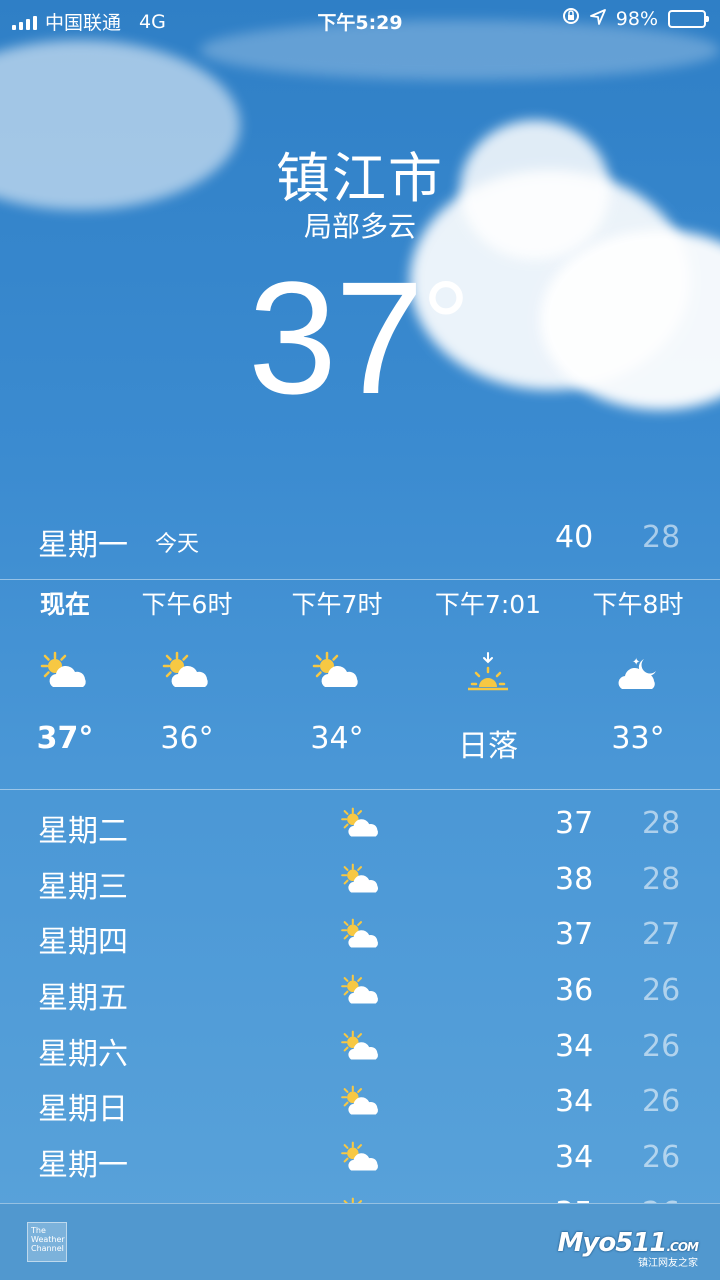  Describe the element at coordinates (360, 178) in the screenshot. I see `city-name: 镇江市` at that location.